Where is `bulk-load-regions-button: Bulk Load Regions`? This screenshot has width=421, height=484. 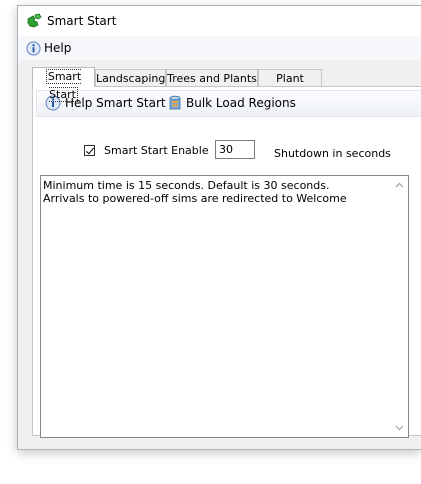
bulk-load-regions-button: Bulk Load Regions is located at coordinates (232, 103).